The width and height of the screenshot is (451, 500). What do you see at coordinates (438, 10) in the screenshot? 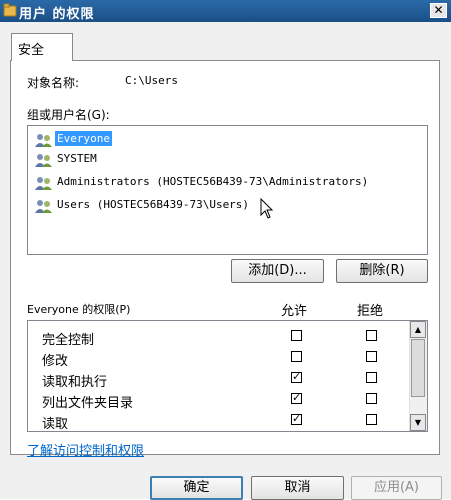
I see `close-button: ✕` at bounding box center [438, 10].